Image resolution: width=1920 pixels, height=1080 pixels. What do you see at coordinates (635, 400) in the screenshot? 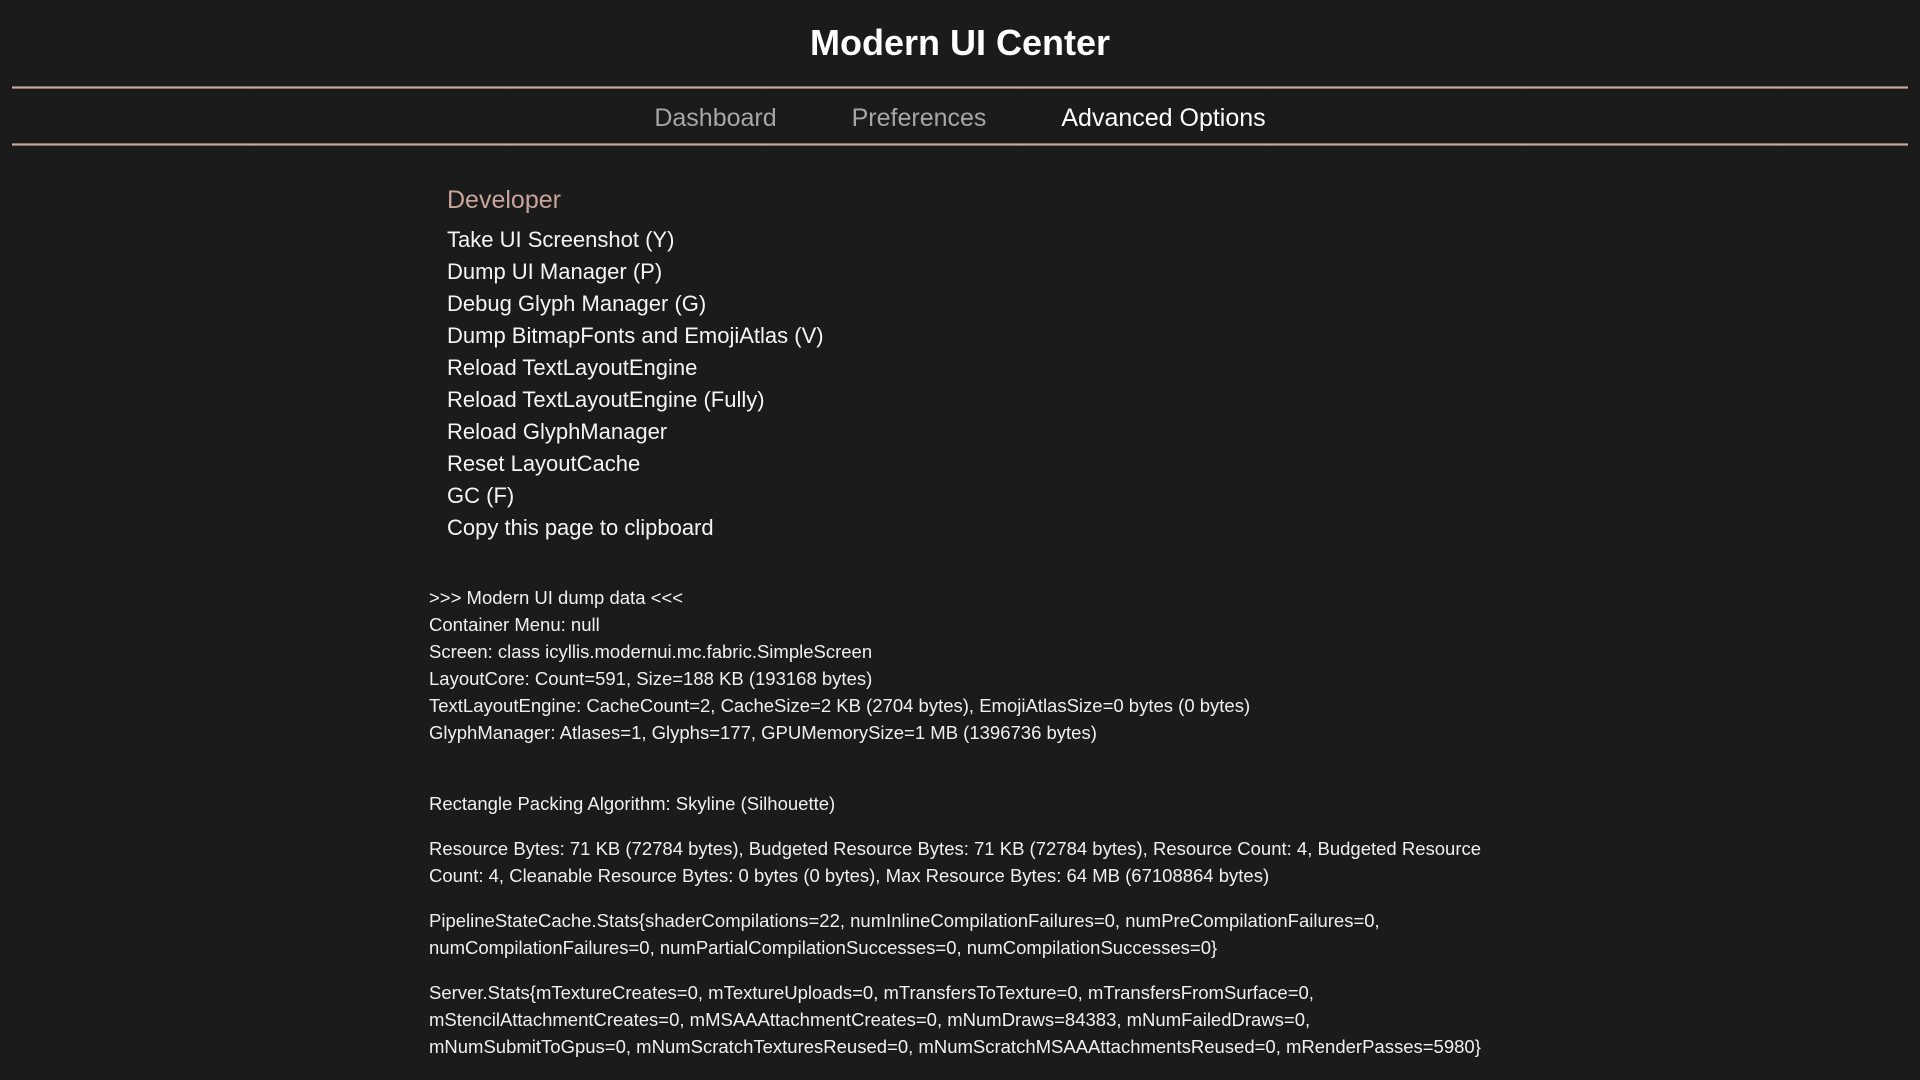
I see `reload-textlayoutengine-fully-button: Reload TextLayoutEngine (Fully)` at bounding box center [635, 400].